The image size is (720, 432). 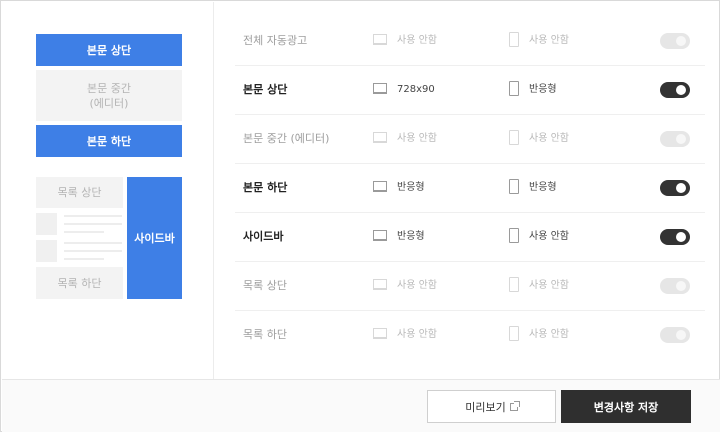 What do you see at coordinates (470, 188) in the screenshot?
I see `ad-row-body-bottom: 본문 하단 반응형 반응형` at bounding box center [470, 188].